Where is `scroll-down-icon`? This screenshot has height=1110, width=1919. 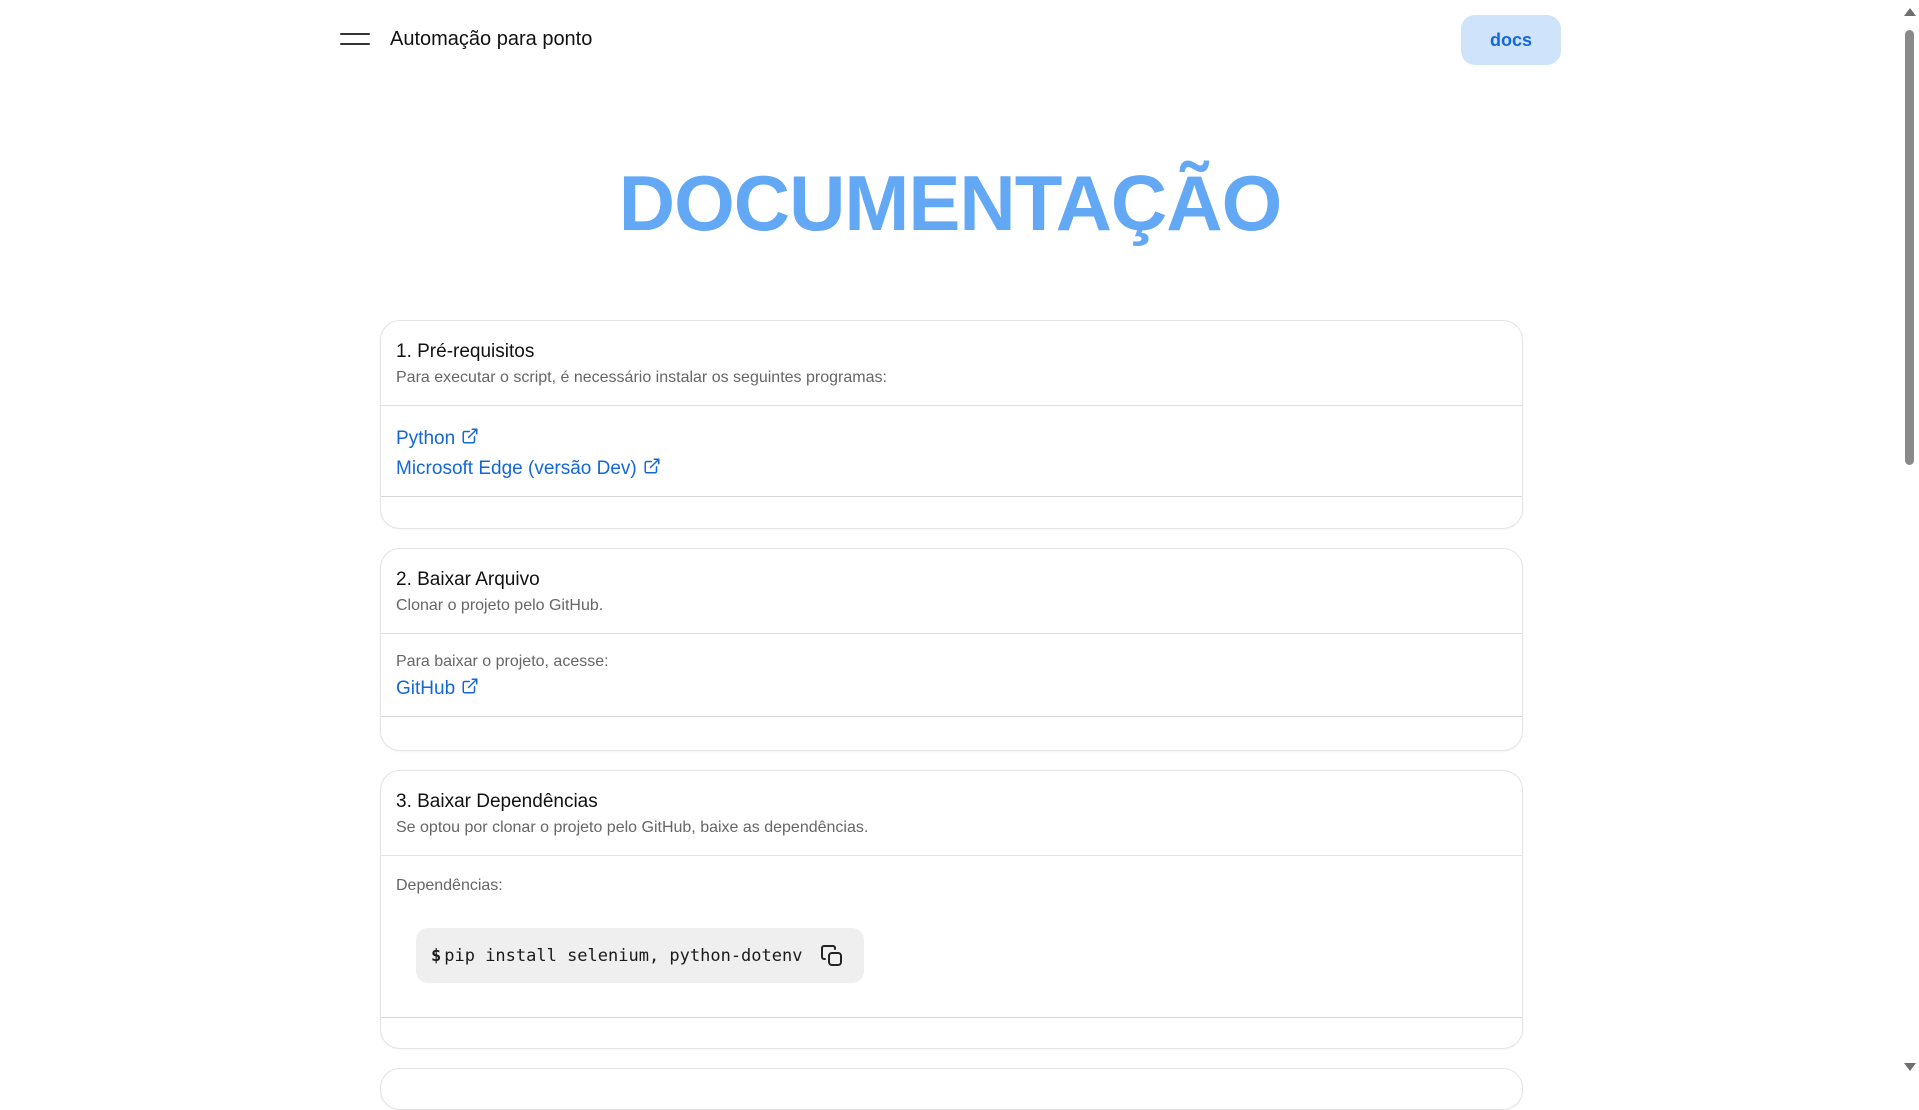
scroll-down-icon is located at coordinates (1910, 1067).